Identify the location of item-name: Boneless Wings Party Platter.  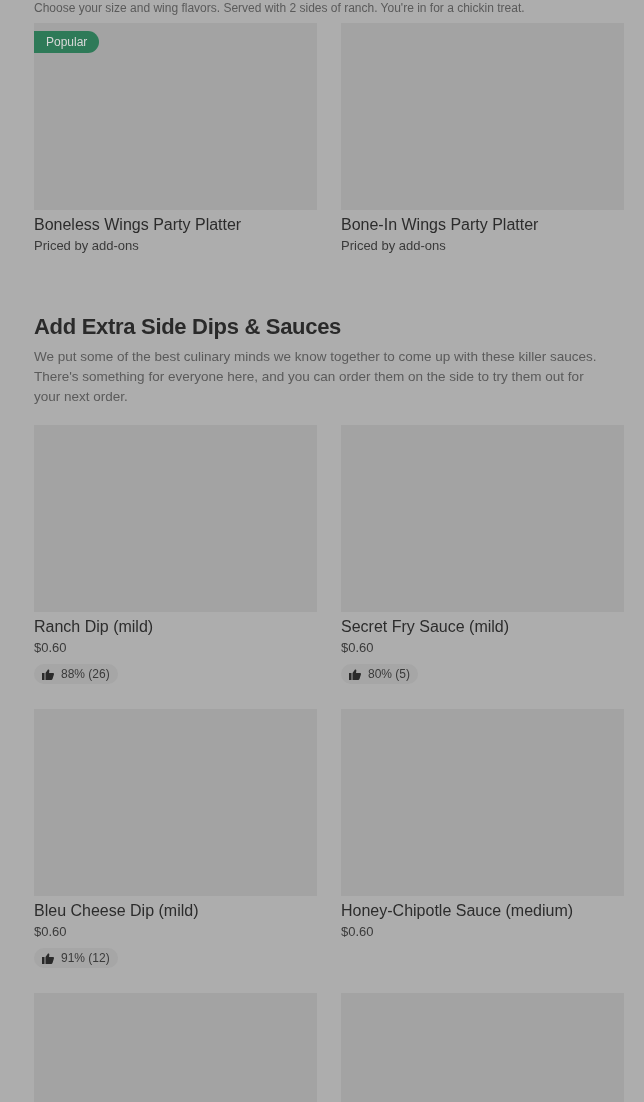
(138, 225).